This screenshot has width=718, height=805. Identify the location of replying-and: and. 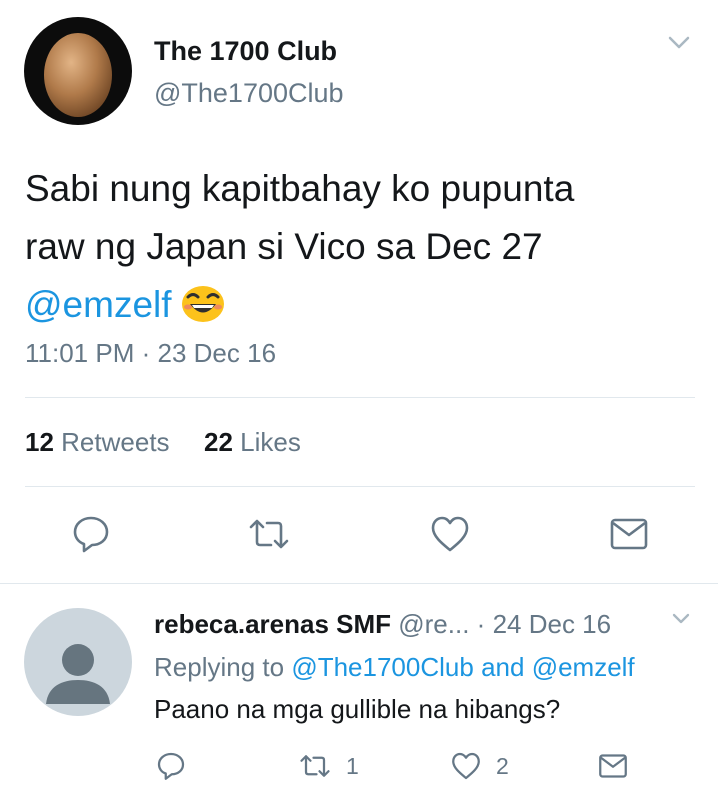
(503, 667).